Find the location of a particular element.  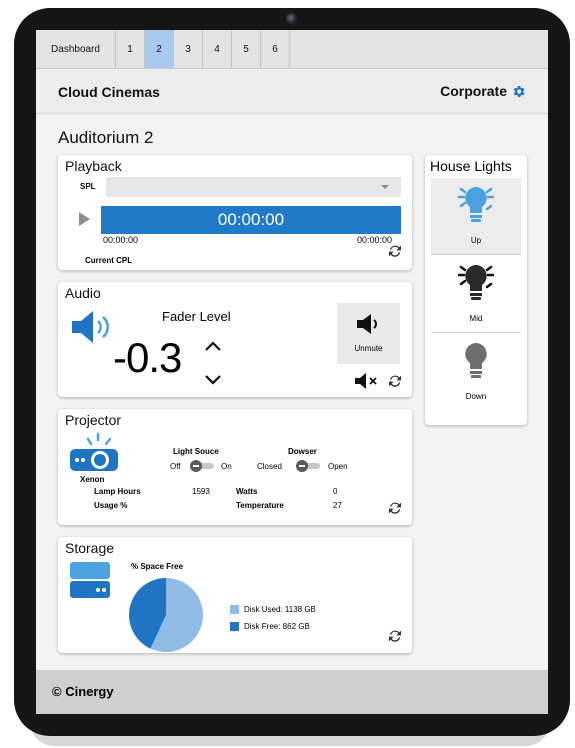

fader-level-value: -0.3 is located at coordinates (147, 357).